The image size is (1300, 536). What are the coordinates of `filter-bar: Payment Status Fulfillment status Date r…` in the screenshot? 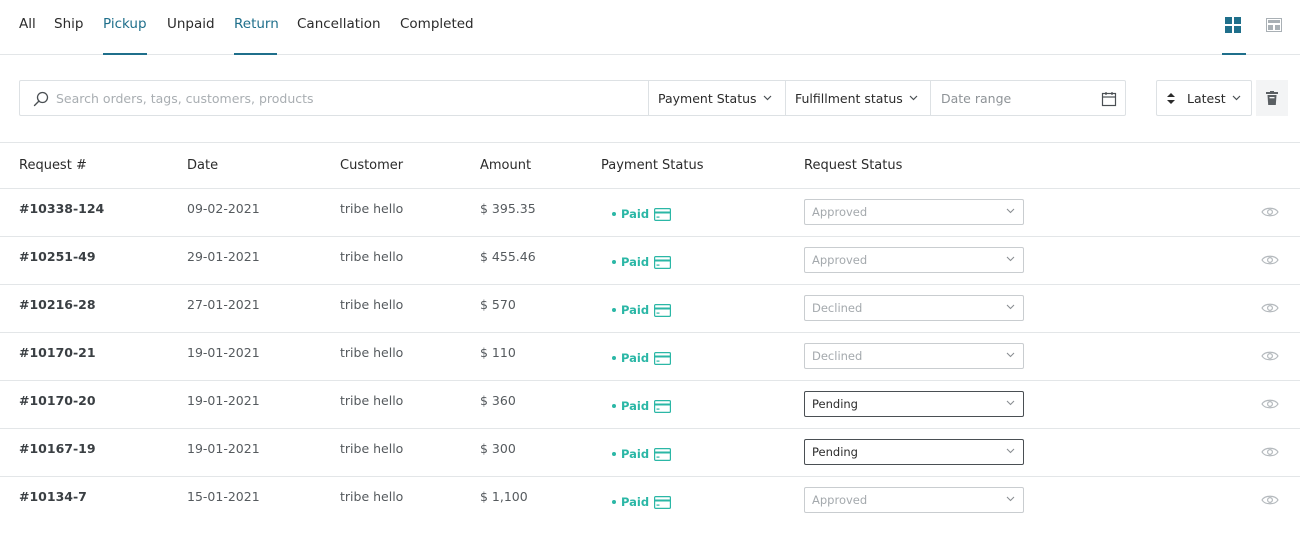 It's located at (572, 98).